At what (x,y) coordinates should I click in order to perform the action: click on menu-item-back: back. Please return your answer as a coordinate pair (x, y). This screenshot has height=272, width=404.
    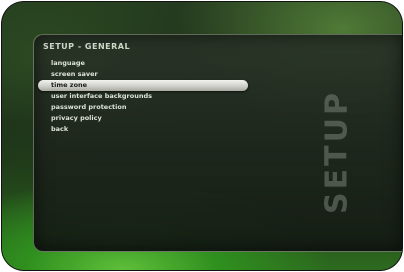
    Looking at the image, I should click on (143, 129).